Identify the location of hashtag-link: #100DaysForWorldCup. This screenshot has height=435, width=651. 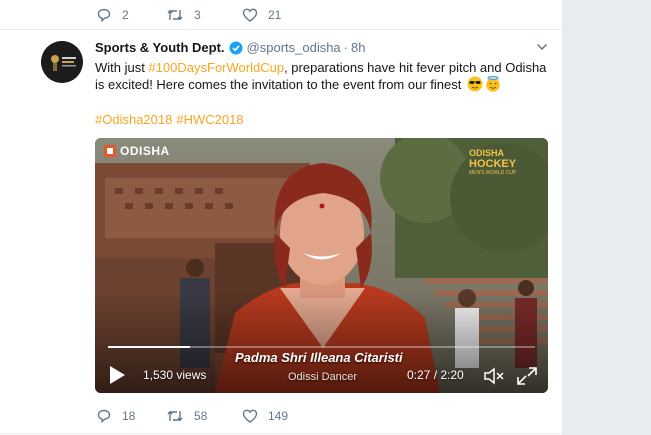
(216, 67).